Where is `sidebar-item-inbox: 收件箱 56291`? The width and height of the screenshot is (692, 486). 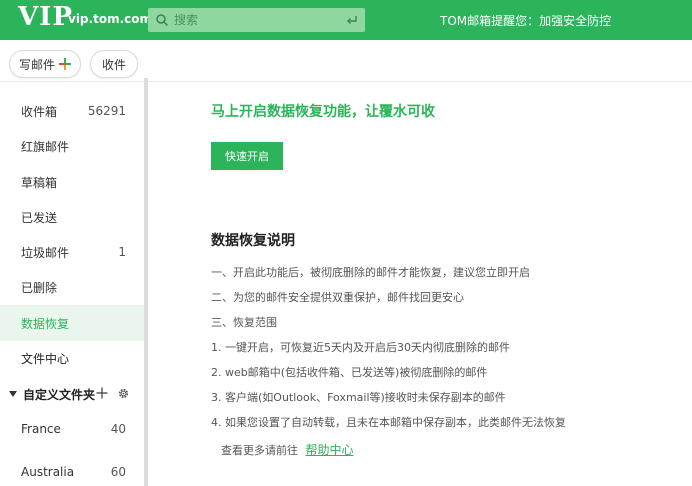
sidebar-item-inbox: 收件箱 56291 is located at coordinates (72, 111).